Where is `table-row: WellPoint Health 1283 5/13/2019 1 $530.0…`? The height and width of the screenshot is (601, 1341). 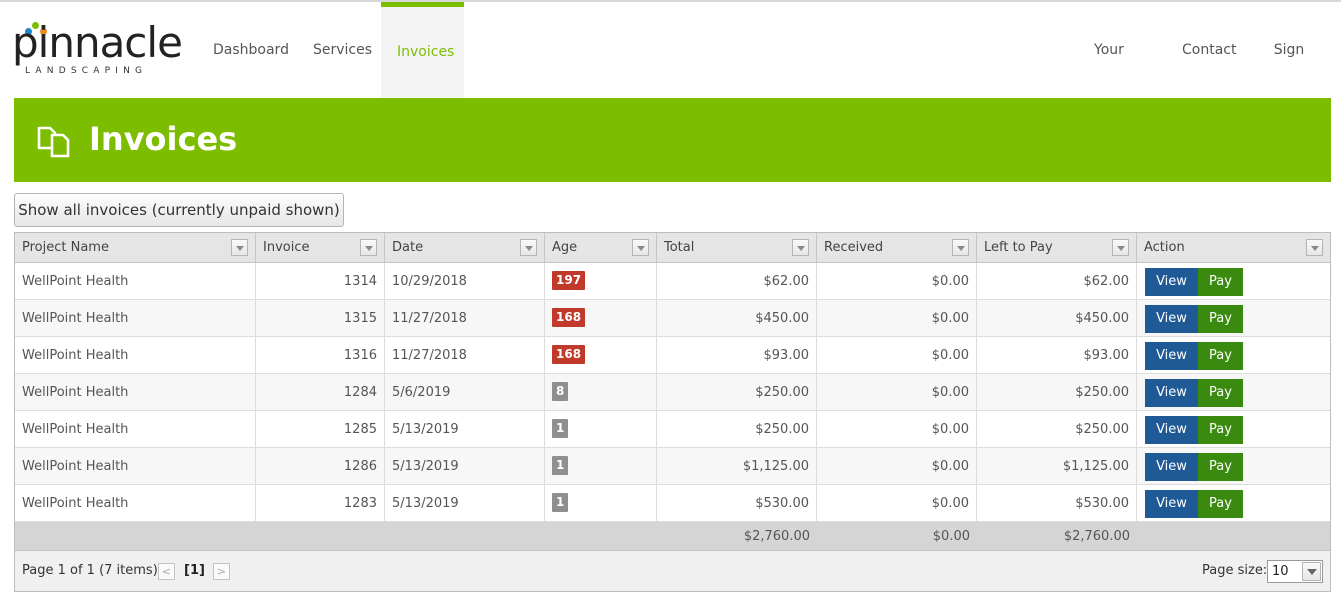 table-row: WellPoint Health 1283 5/13/2019 1 $530.0… is located at coordinates (672, 503).